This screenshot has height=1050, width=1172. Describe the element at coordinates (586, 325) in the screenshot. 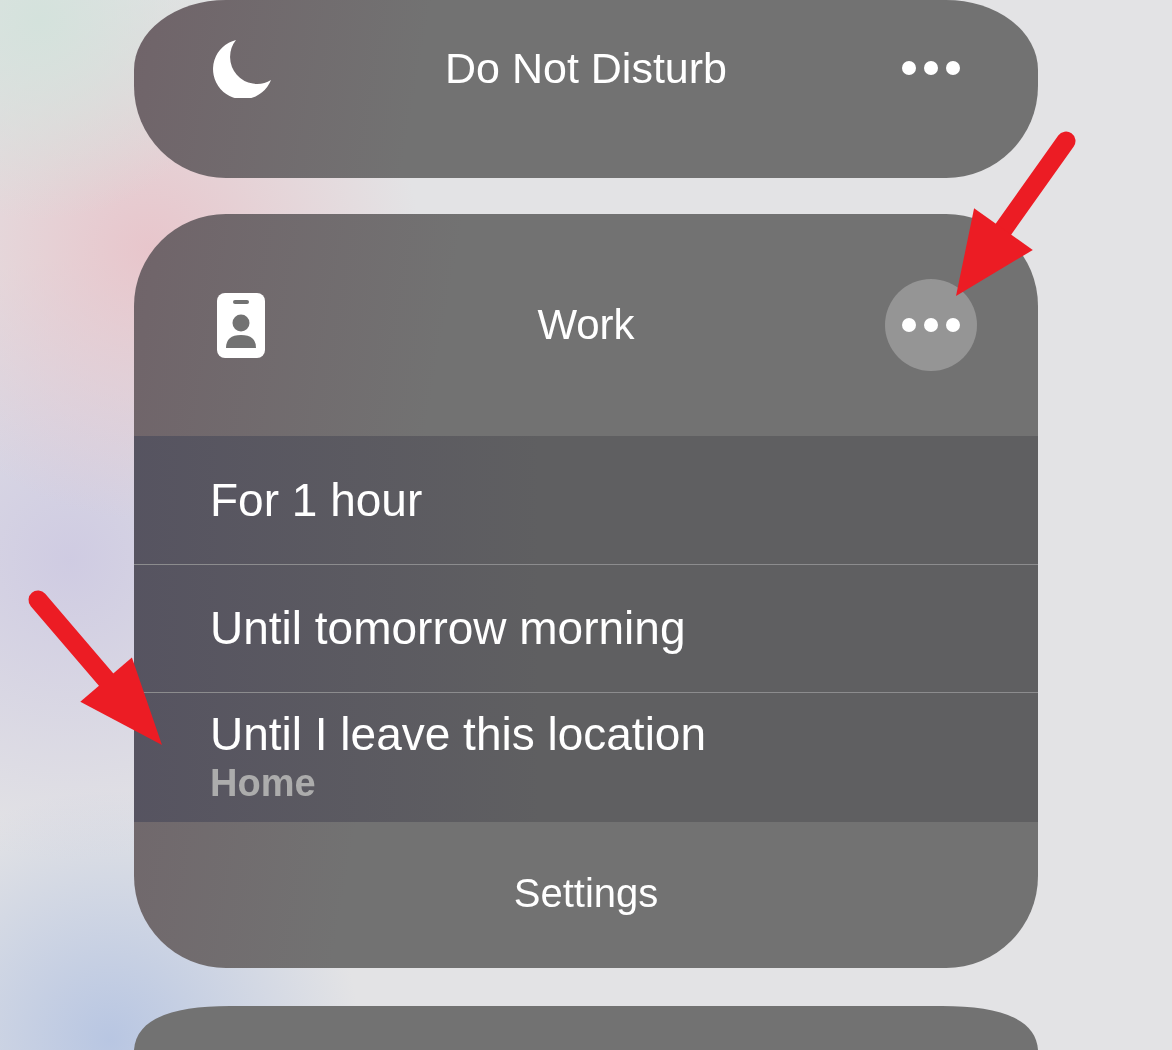

I see `focus-title: Work` at that location.